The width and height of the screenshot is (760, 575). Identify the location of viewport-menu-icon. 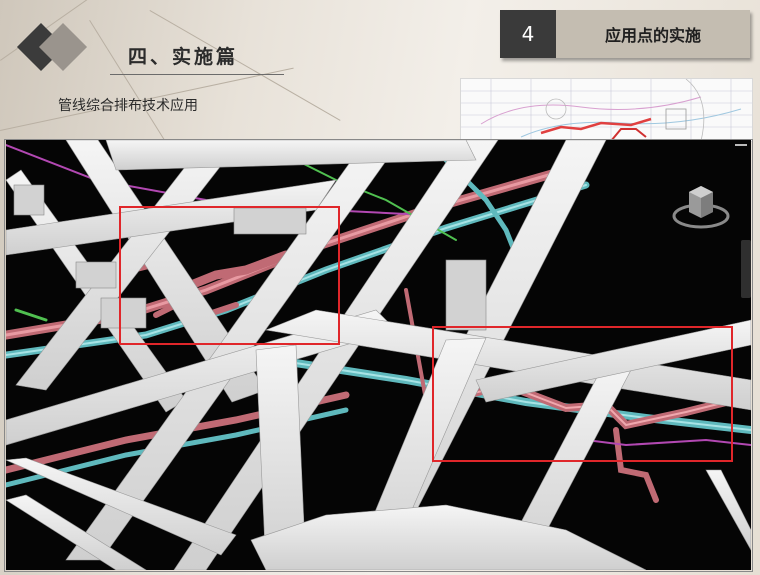
(741, 145).